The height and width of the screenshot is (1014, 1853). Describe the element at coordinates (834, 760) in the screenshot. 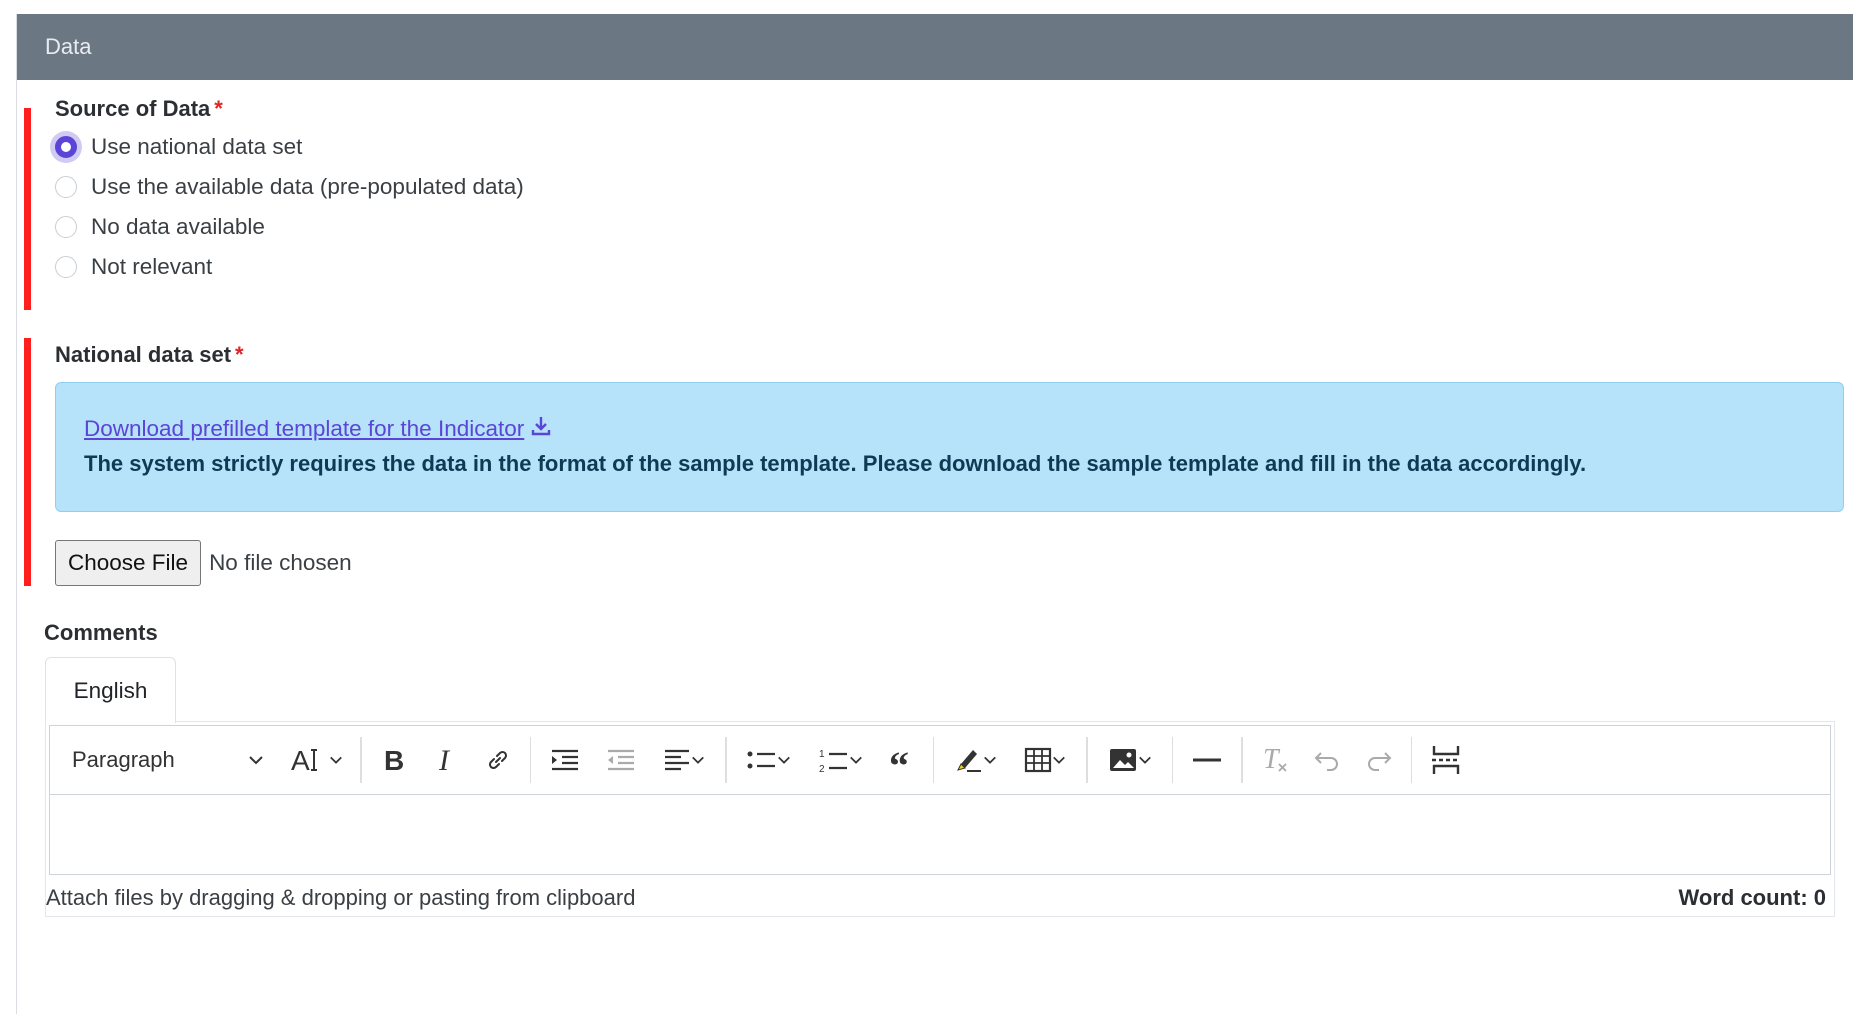

I see `numbered-list-icon: 12` at that location.